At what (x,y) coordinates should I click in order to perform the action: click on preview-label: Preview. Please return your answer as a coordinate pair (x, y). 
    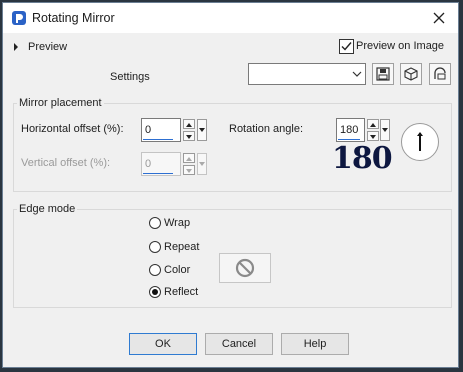
    Looking at the image, I should click on (48, 47).